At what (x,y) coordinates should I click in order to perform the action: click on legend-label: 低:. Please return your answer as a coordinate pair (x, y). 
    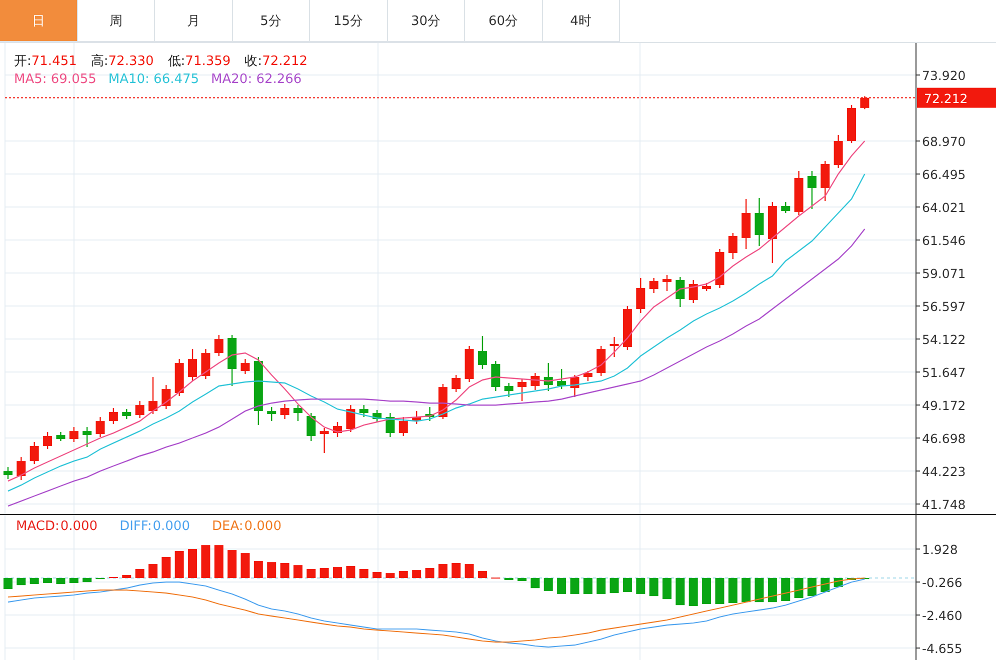
    Looking at the image, I should click on (177, 61).